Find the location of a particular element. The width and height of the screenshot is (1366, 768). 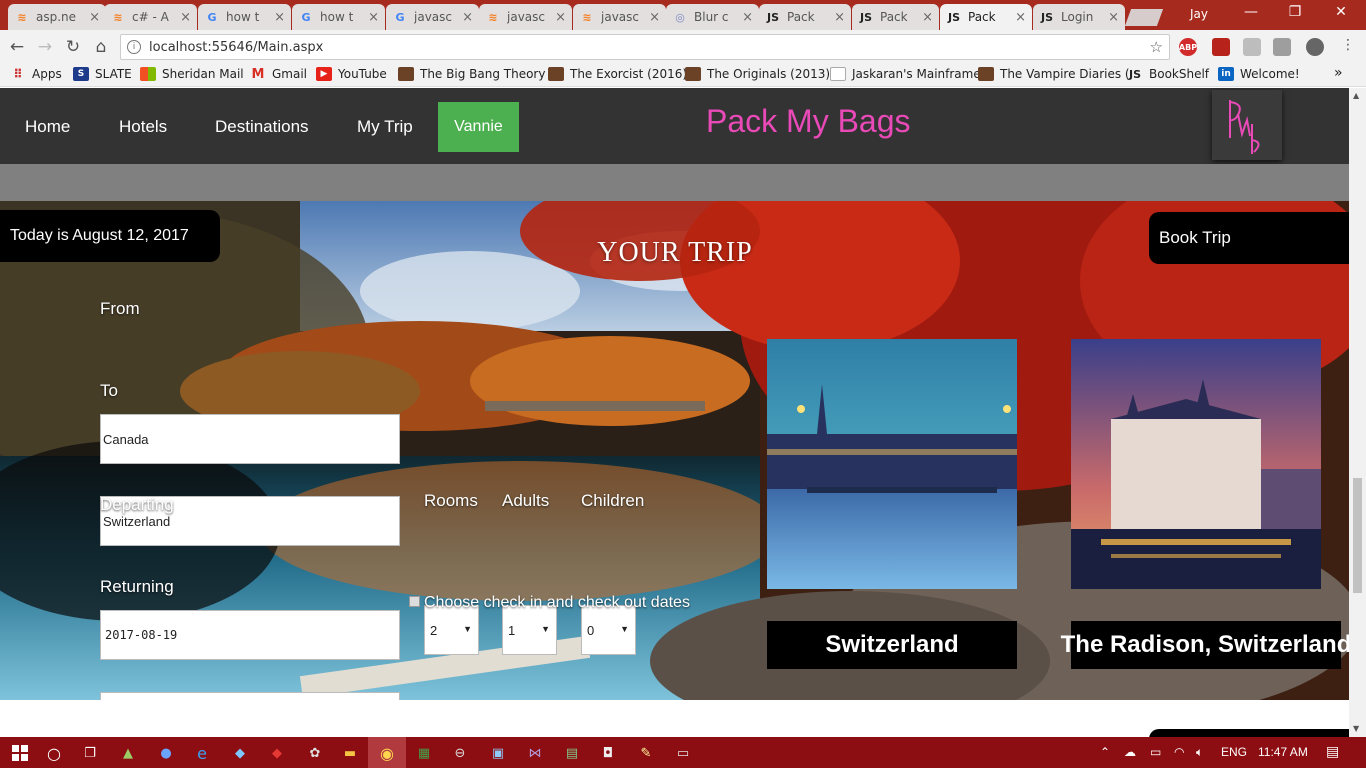

browser-tab: JS Login × is located at coordinates (1079, 17).